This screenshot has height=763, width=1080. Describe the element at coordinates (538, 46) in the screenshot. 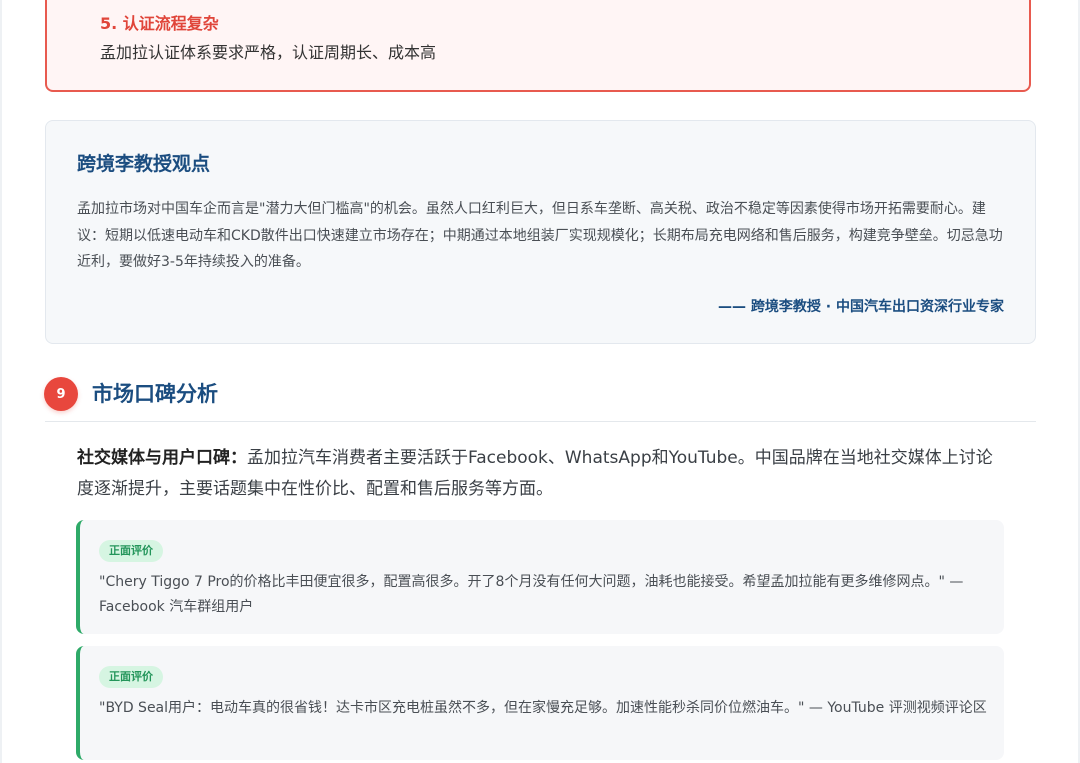

I see `risk-card: 5. 认证流程复杂 孟加拉认证体系要求严格，认证周期长、成本高` at that location.